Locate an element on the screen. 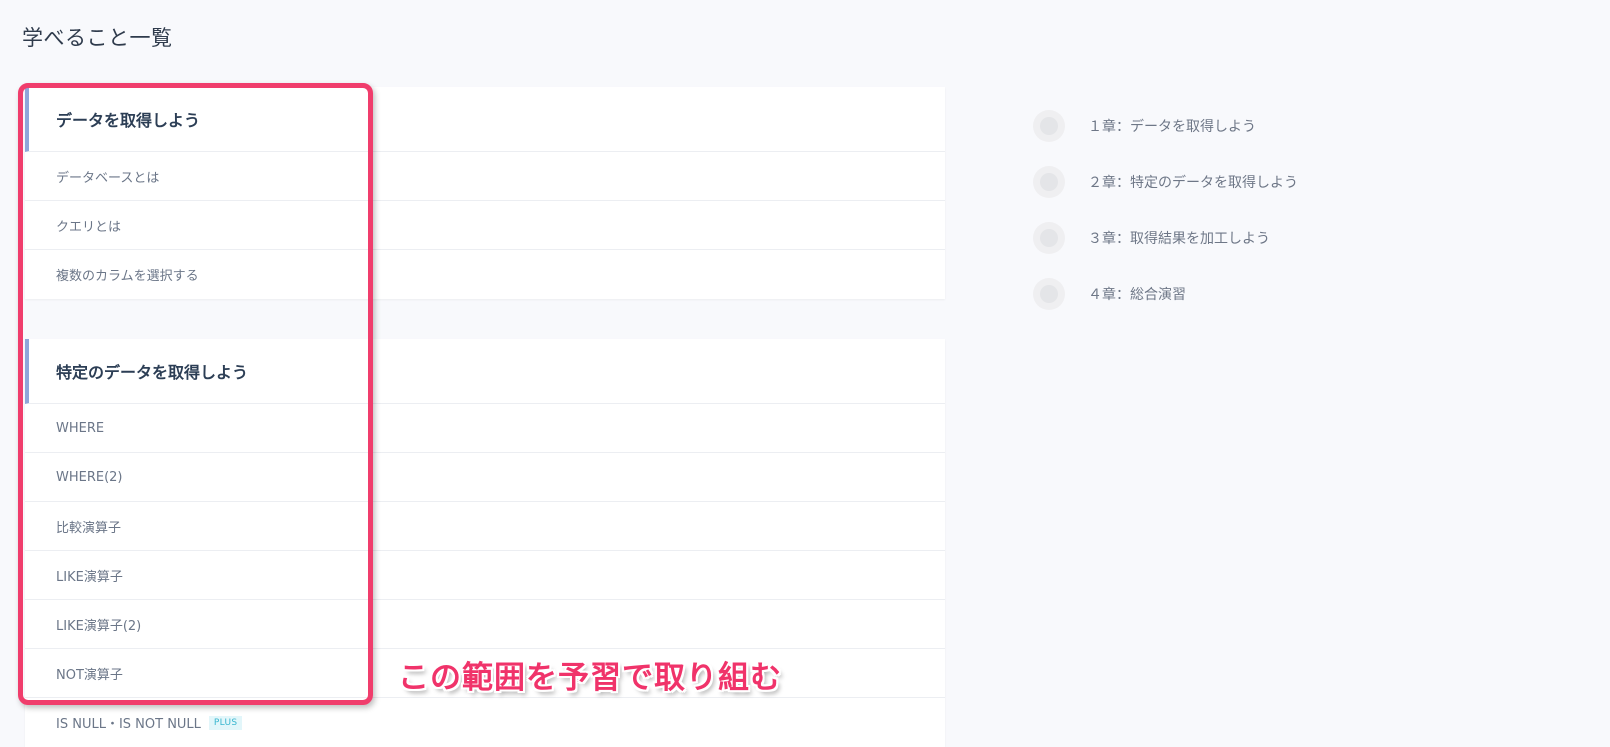  annotation-text: この範囲を予習で取り組む is located at coordinates (590, 678).